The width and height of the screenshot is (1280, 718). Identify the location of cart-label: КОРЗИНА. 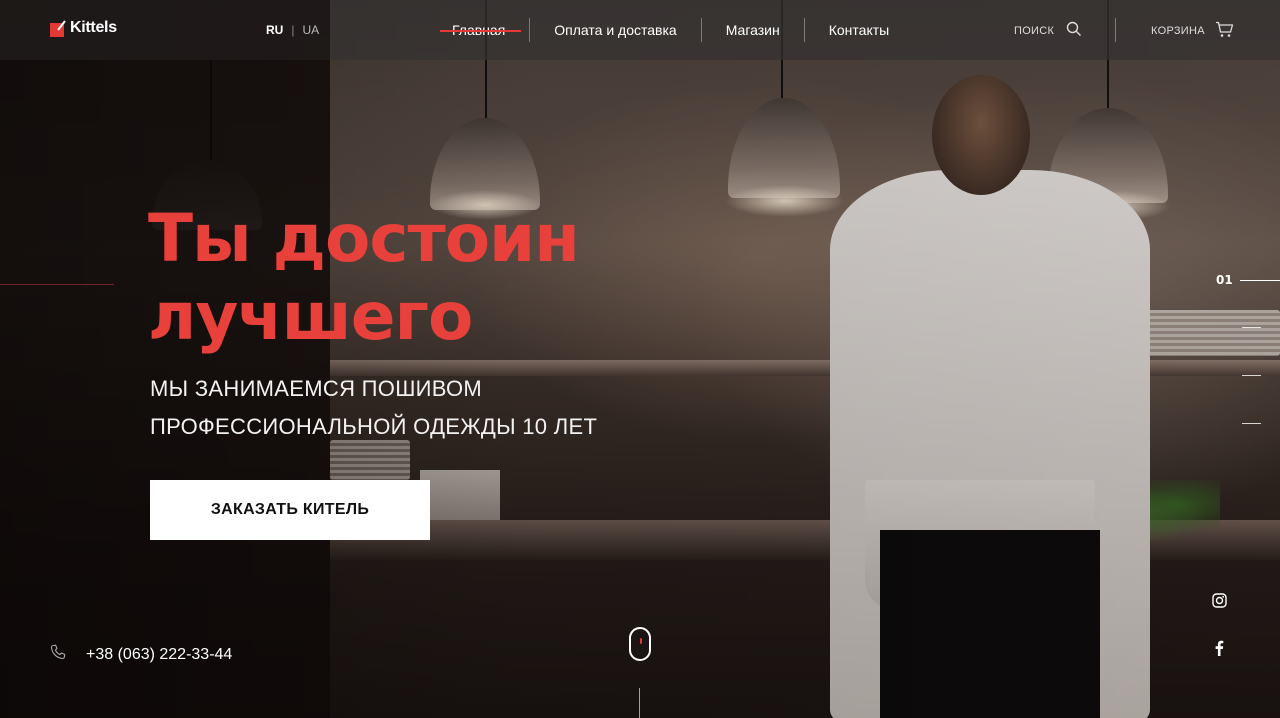
(1178, 31).